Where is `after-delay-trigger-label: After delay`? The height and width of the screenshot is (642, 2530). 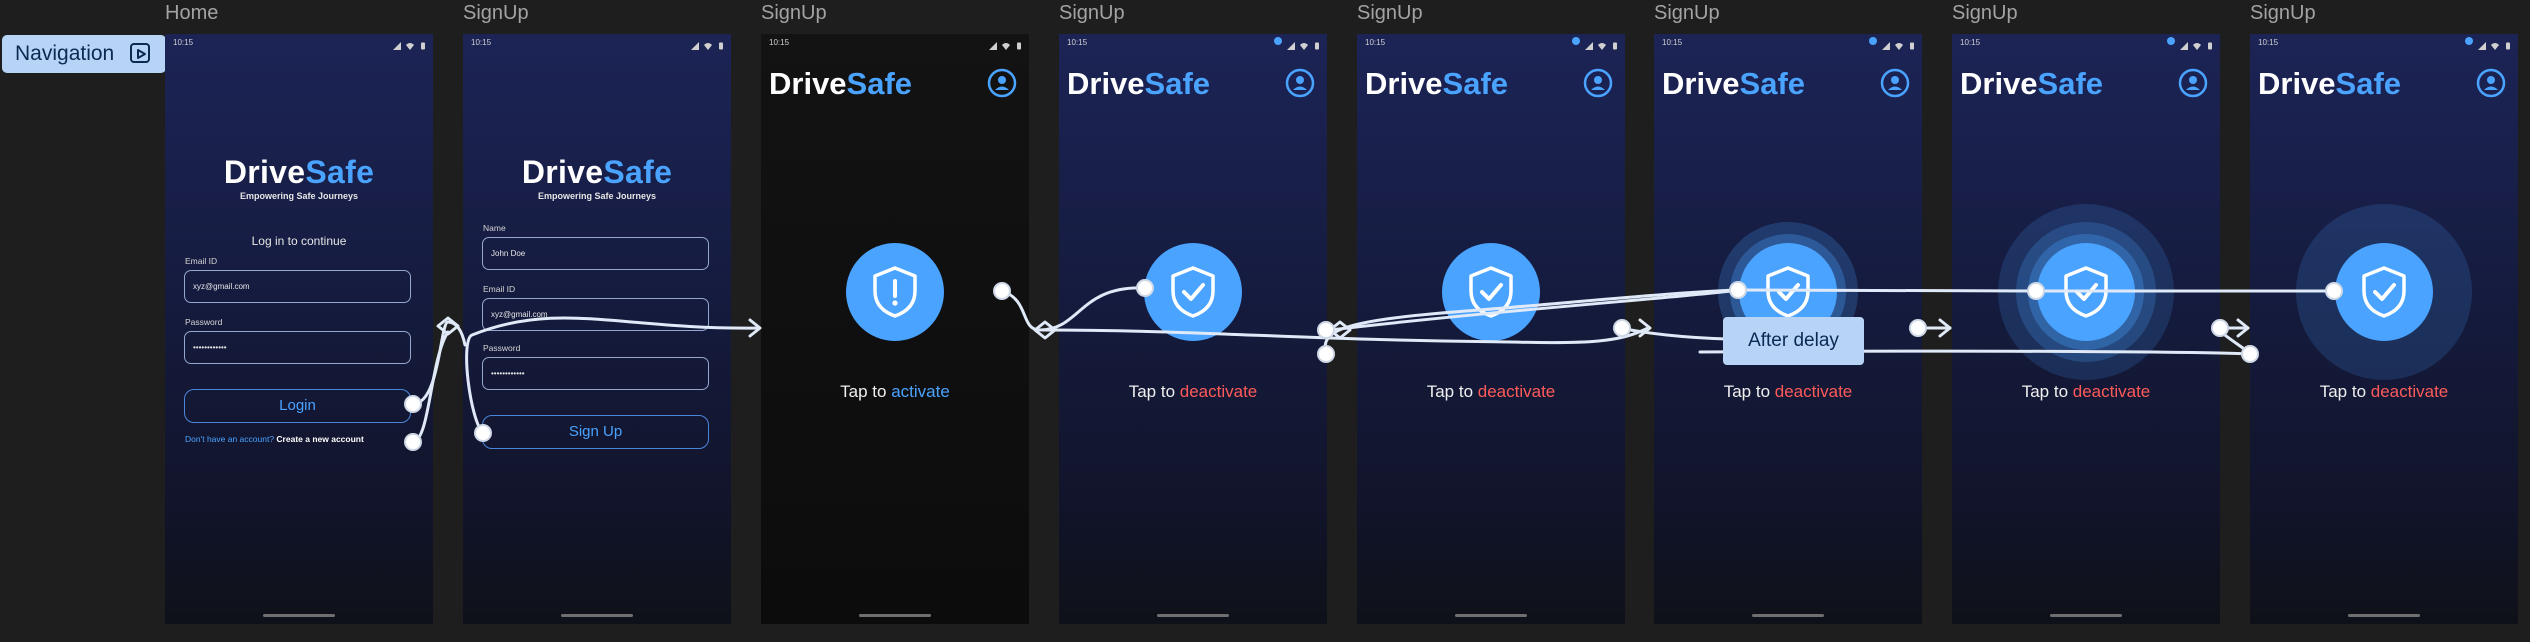 after-delay-trigger-label: After delay is located at coordinates (1793, 341).